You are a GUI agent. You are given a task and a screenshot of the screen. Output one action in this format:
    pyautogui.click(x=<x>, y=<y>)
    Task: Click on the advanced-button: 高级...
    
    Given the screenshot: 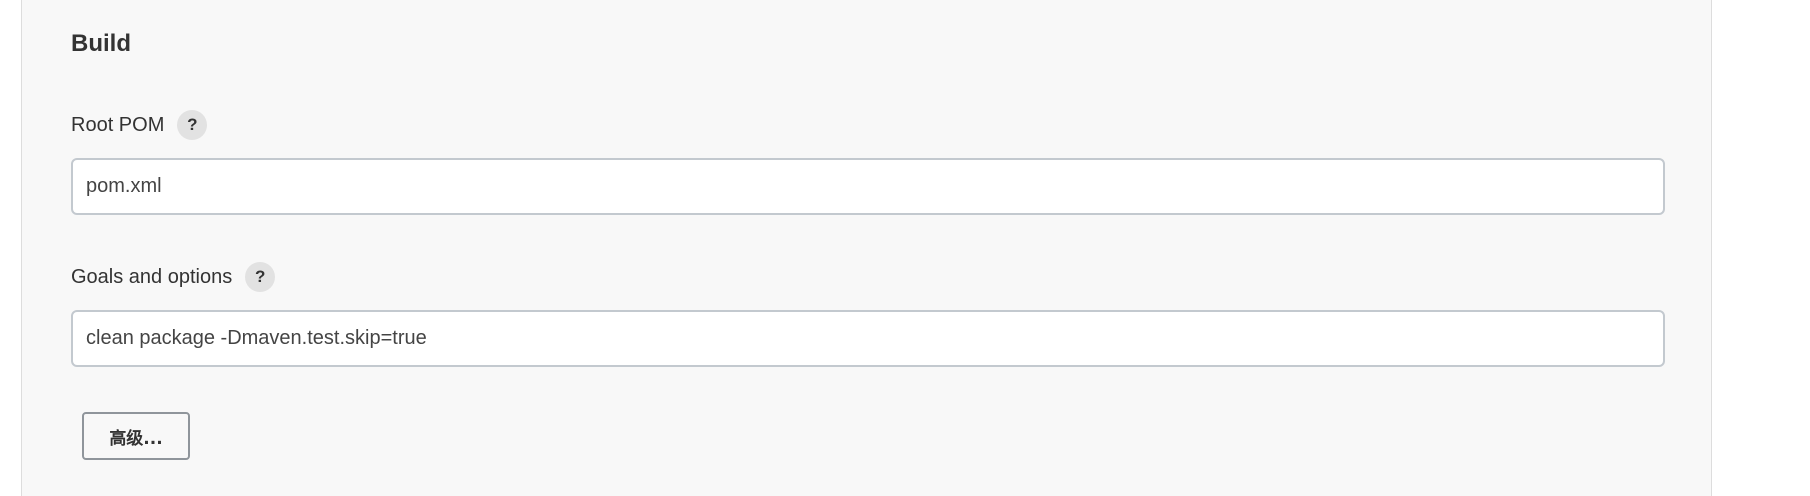 What is the action you would take?
    pyautogui.click(x=136, y=436)
    